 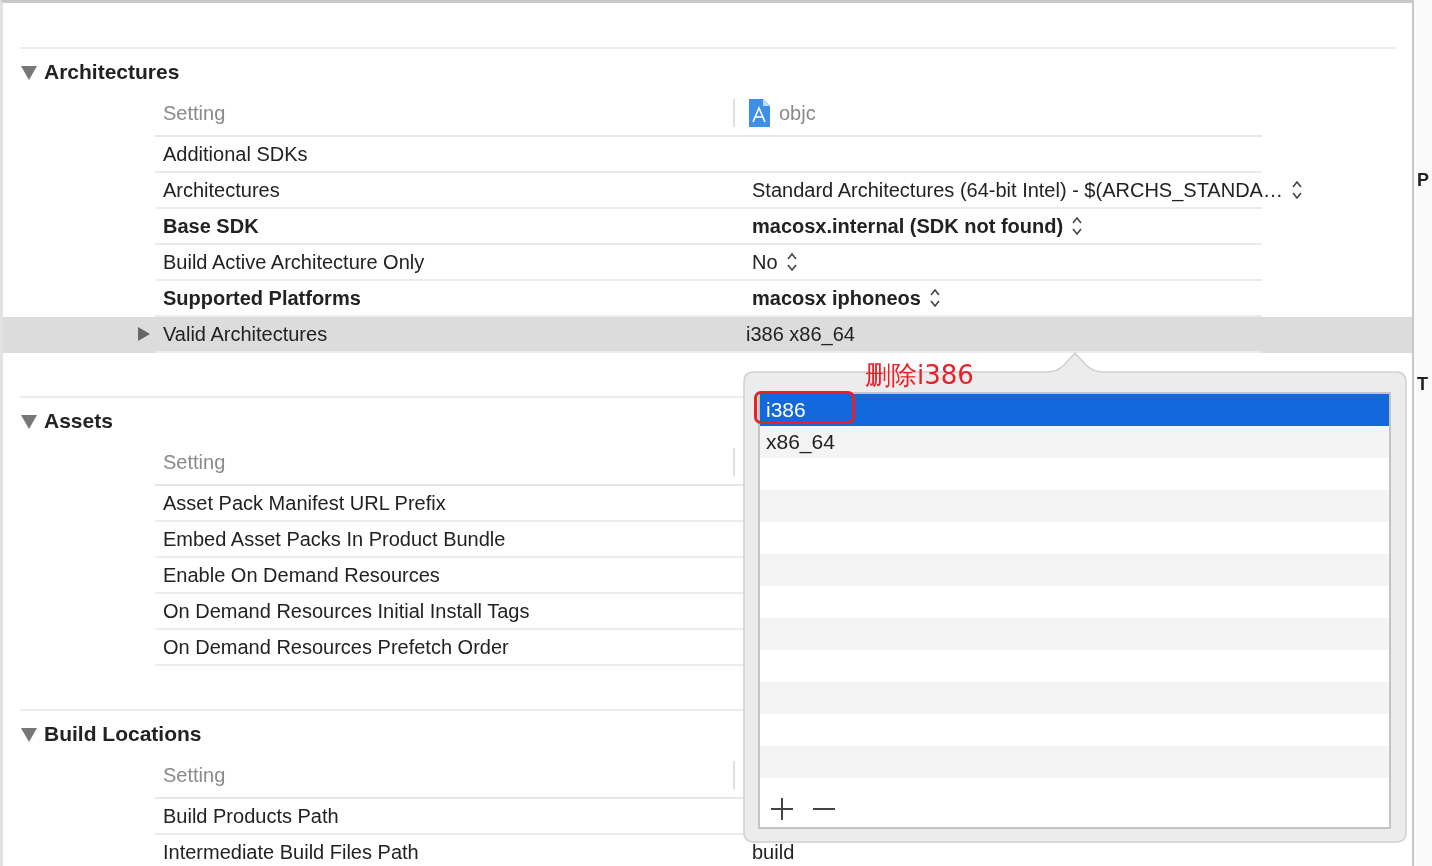 What do you see at coordinates (1423, 180) in the screenshot?
I see `inspector-text: P` at bounding box center [1423, 180].